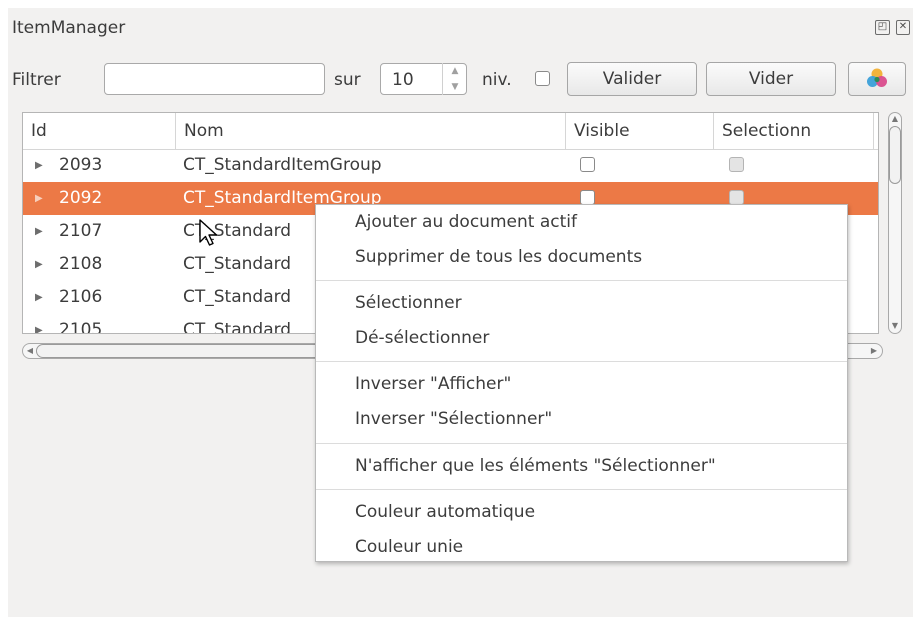  I want to click on niv-label: niv., so click(497, 80).